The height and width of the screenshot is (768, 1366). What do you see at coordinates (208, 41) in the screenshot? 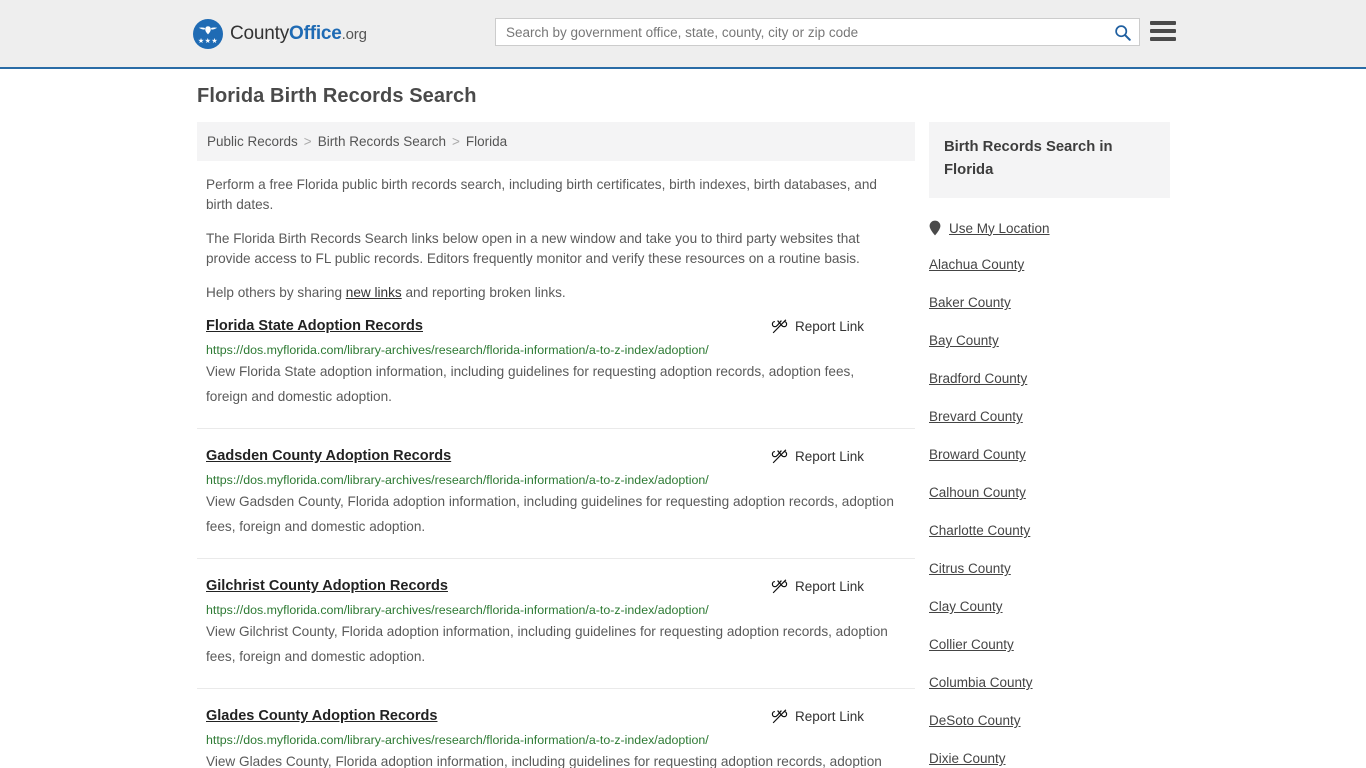
I see `stars-glyph: ★★★` at bounding box center [208, 41].